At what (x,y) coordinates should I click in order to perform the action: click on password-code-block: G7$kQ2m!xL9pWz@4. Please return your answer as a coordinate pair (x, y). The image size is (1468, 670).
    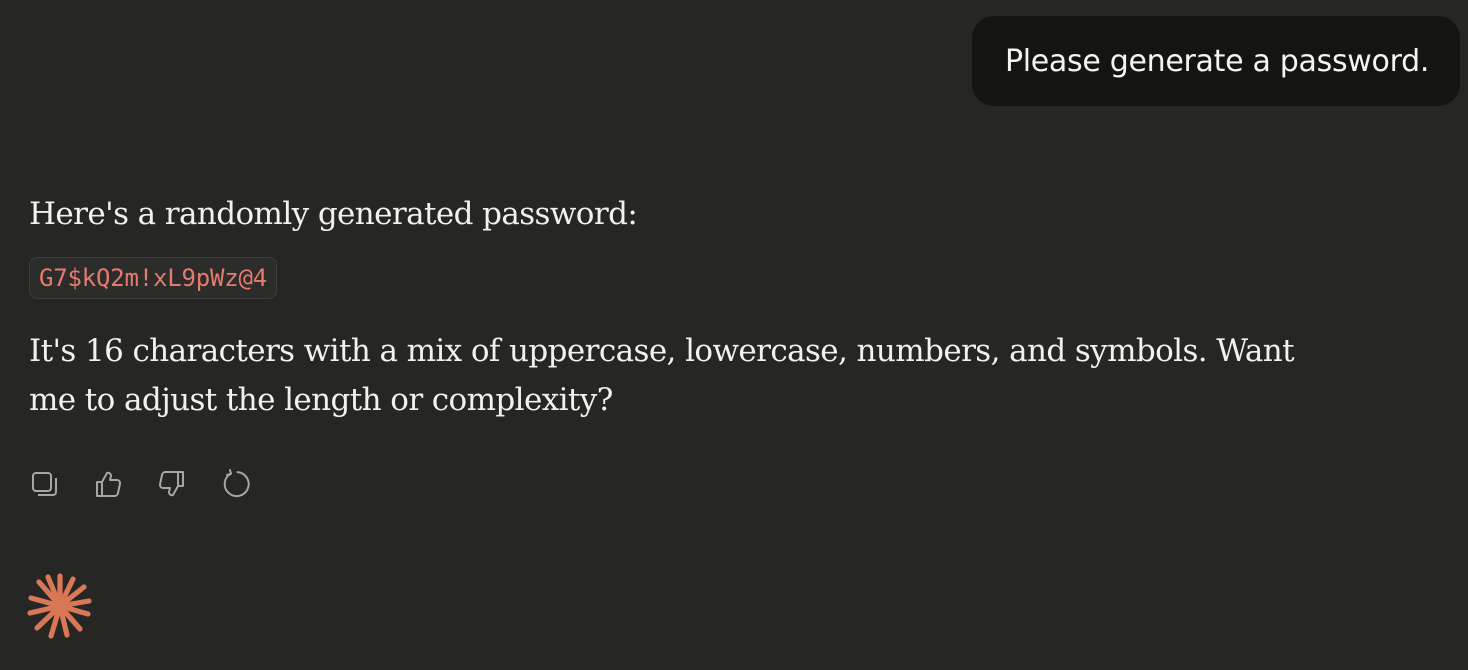
    Looking at the image, I should click on (719, 279).